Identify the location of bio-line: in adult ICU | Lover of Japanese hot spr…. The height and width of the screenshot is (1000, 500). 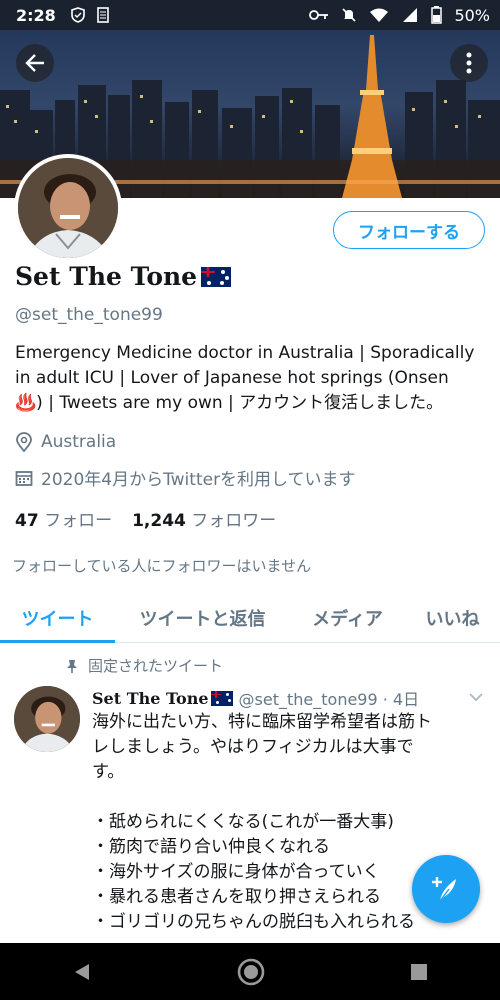
(232, 378).